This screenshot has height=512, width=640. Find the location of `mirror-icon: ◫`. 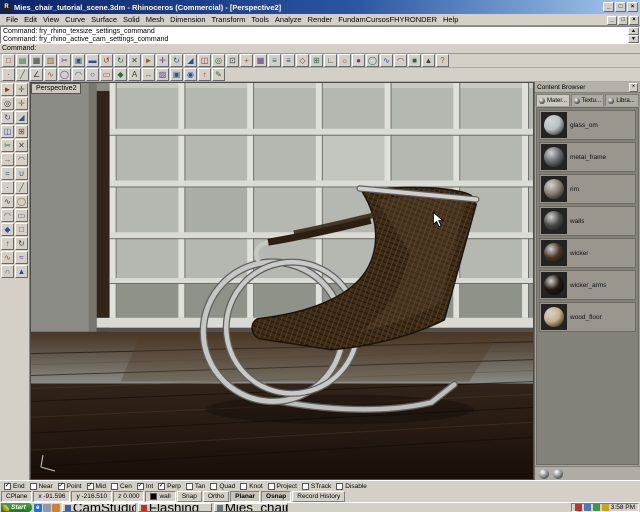

mirror-icon: ◫ is located at coordinates (204, 60).